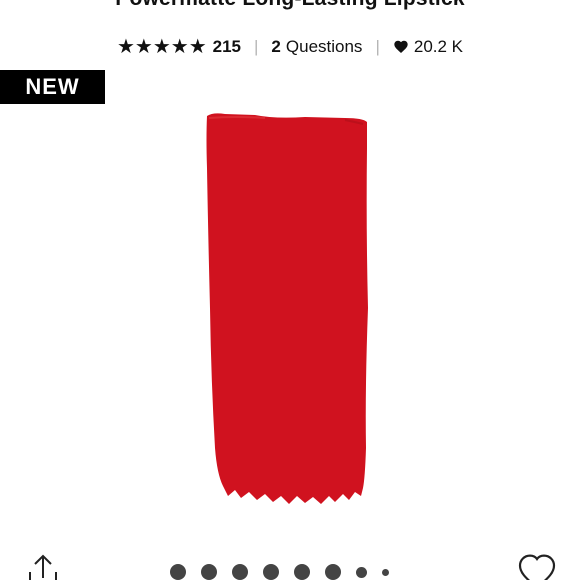  What do you see at coordinates (290, 5) in the screenshot?
I see `product-title: Powermatte Long-Lasting Lipstick` at bounding box center [290, 5].